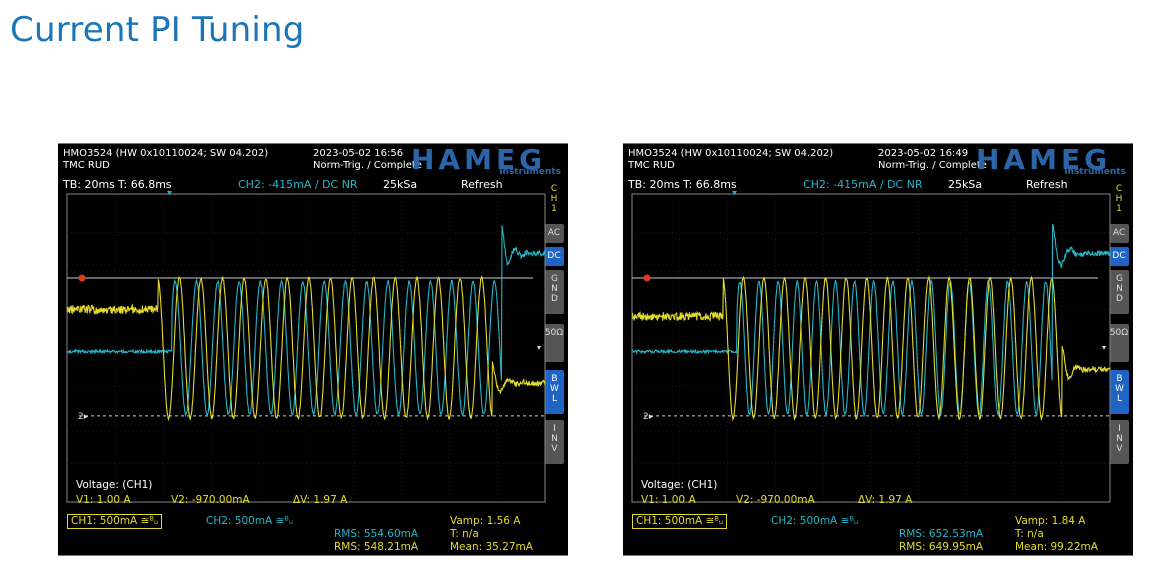  What do you see at coordinates (1050, 521) in the screenshot?
I see `vamp: Vamp: 1.84 A` at bounding box center [1050, 521].